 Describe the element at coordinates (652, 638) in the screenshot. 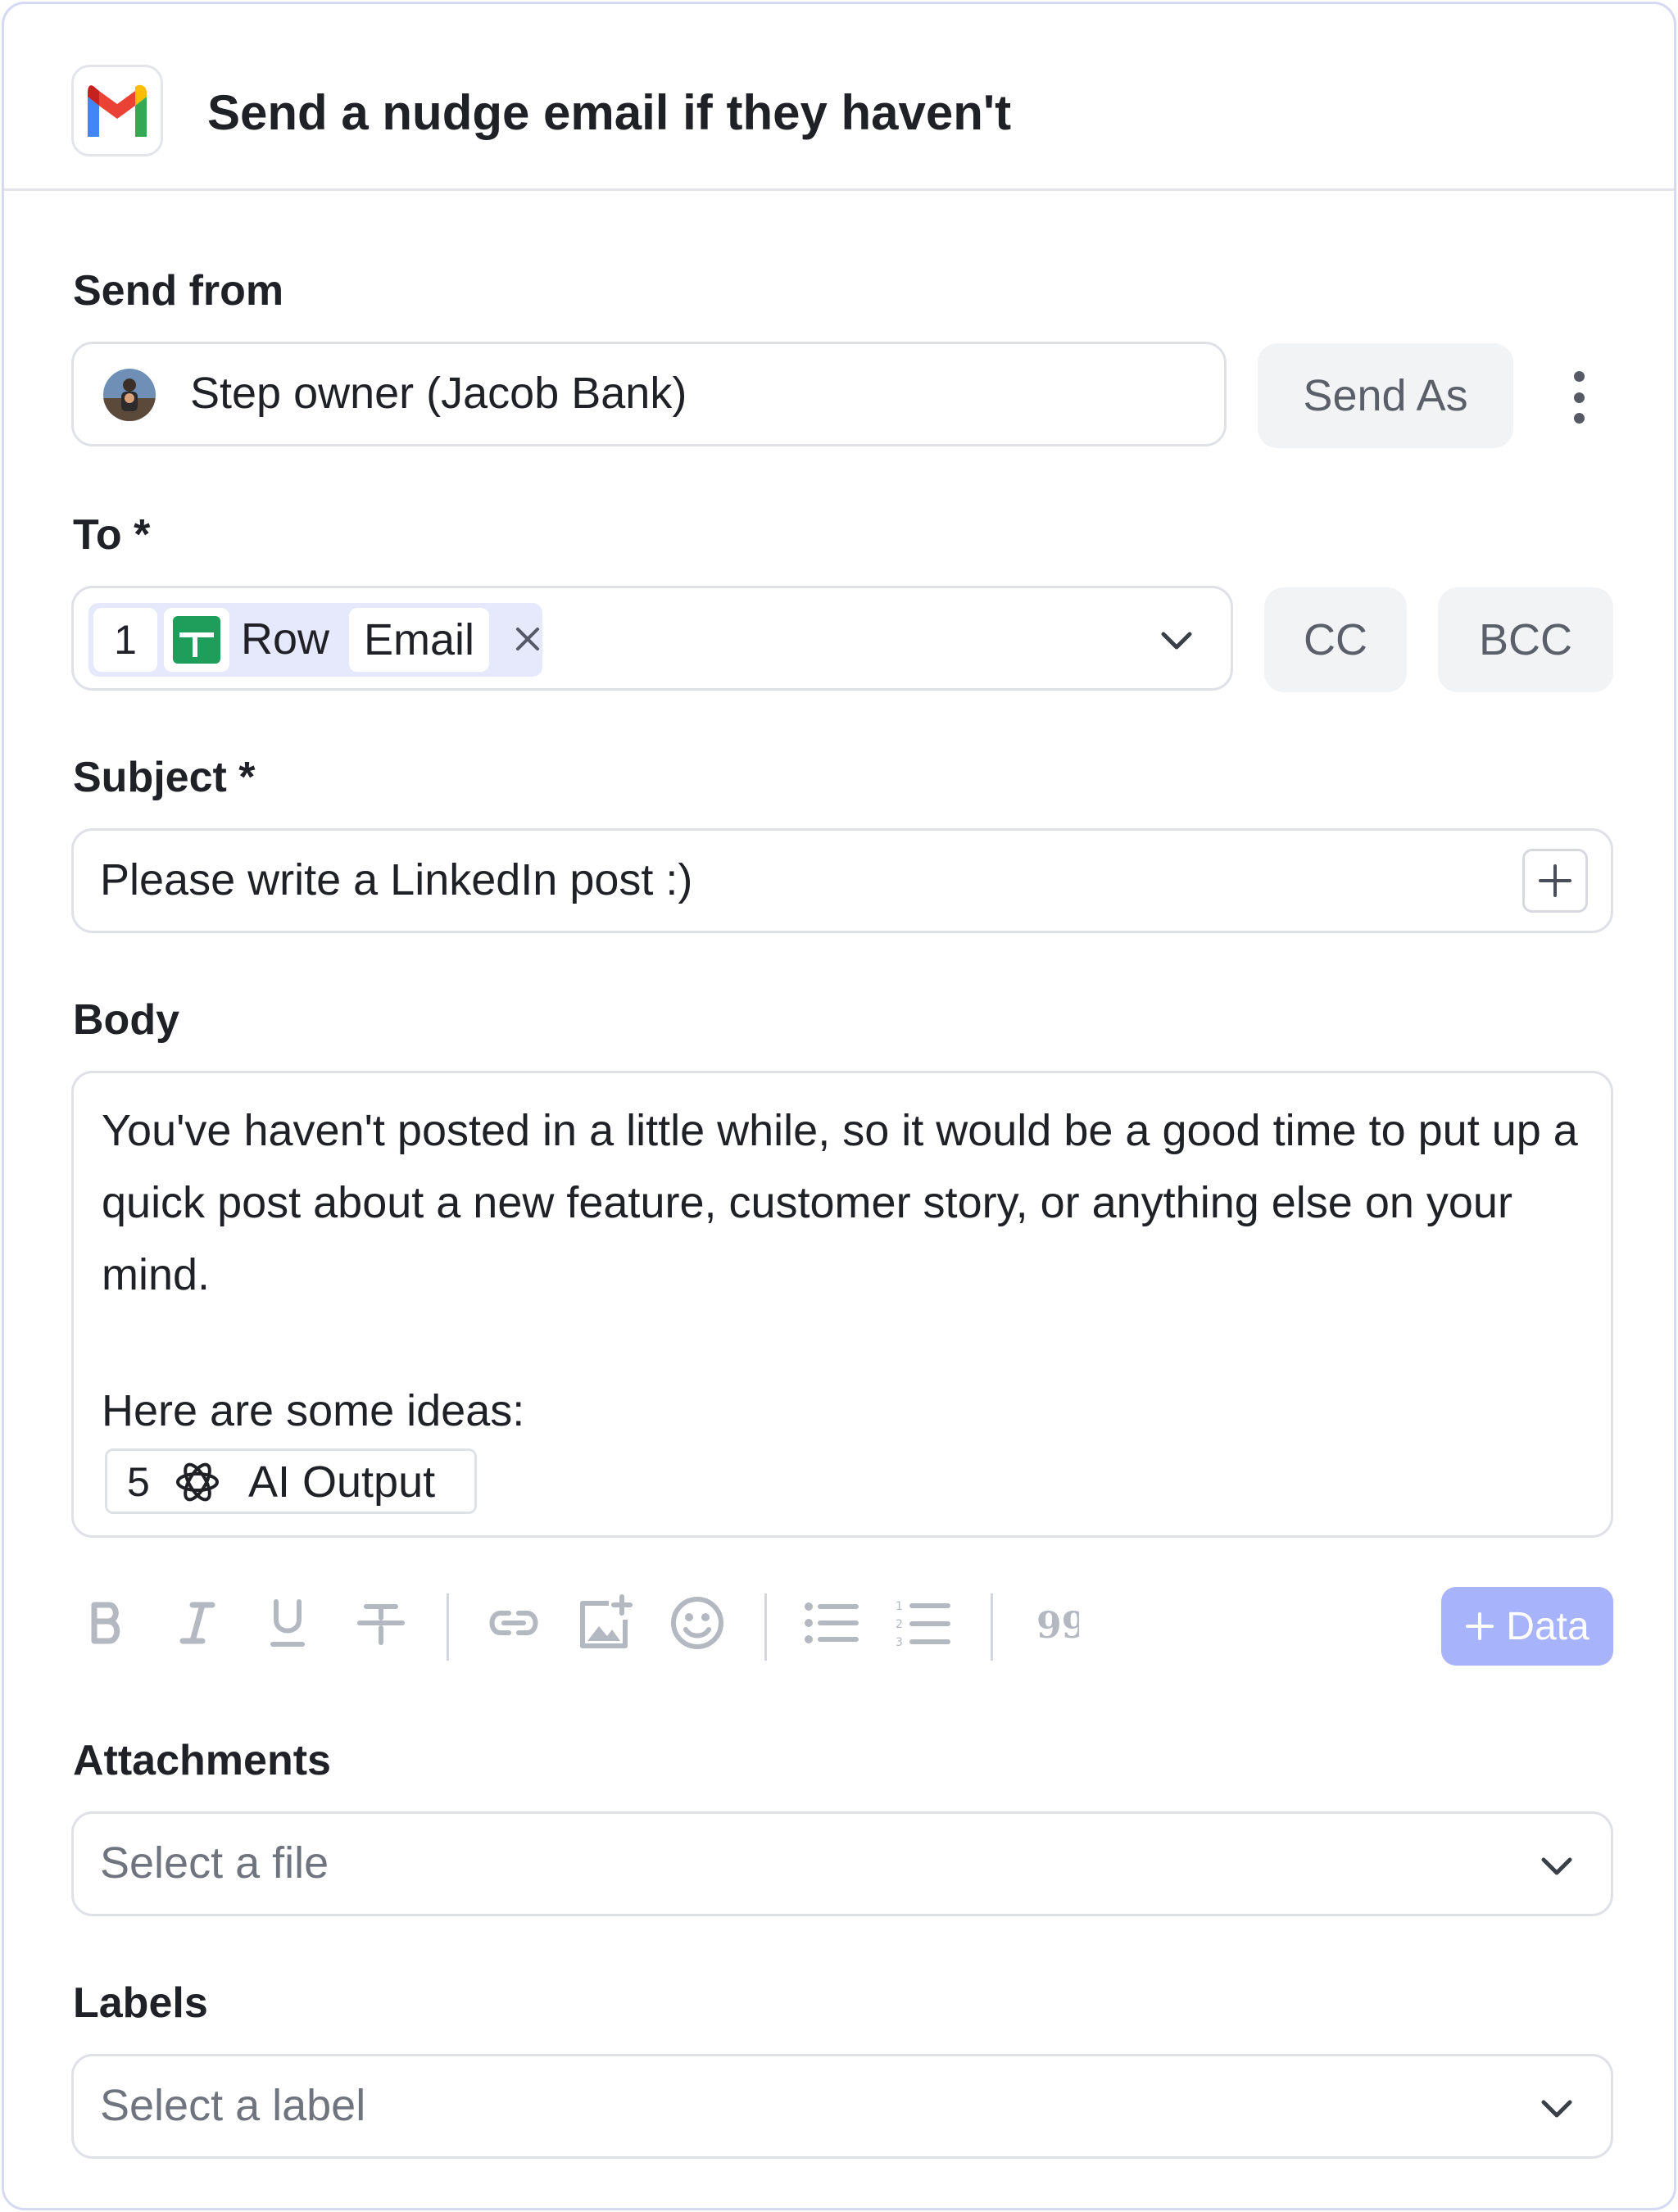

I see `to-field: 1 Row Email` at that location.